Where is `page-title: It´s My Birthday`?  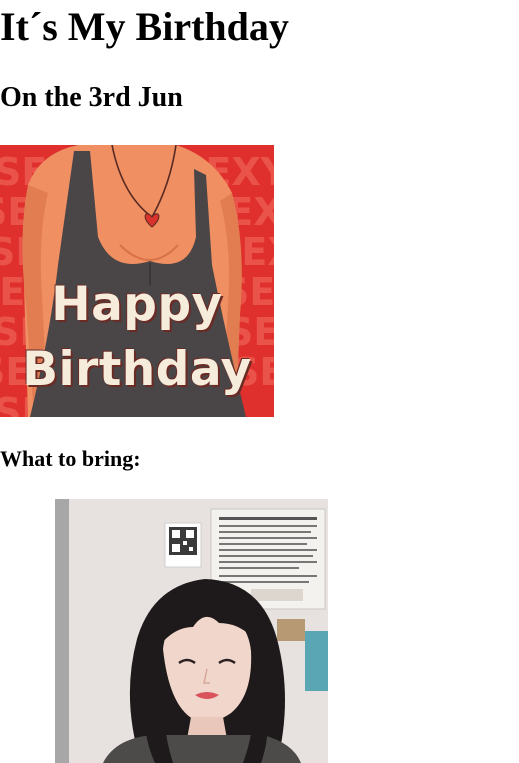
page-title: It´s My Birthday is located at coordinates (144, 26).